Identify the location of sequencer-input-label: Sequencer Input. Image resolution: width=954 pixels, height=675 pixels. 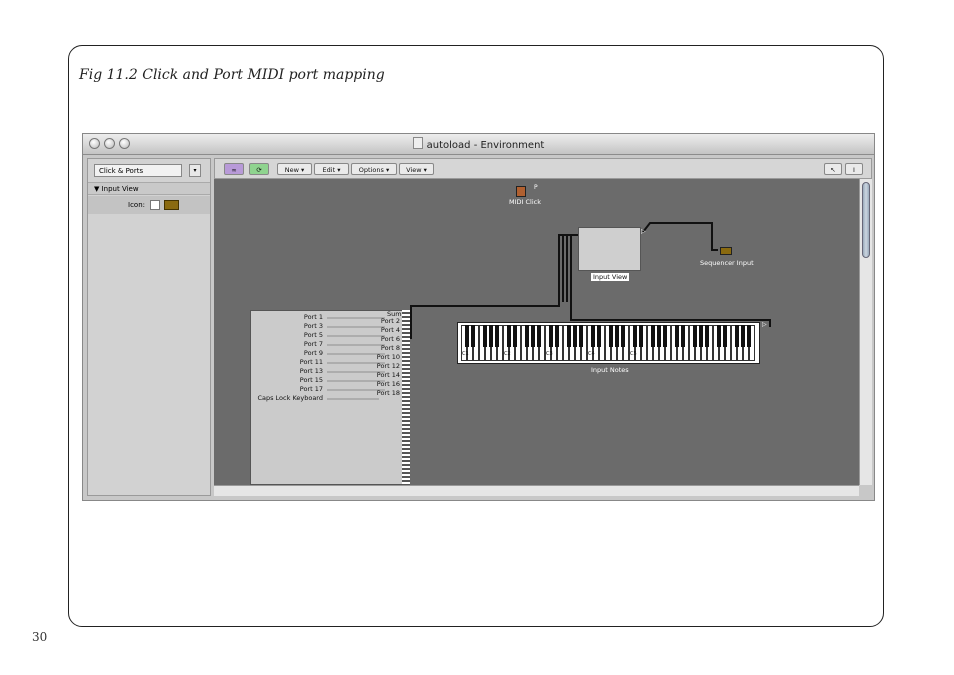
(727, 263).